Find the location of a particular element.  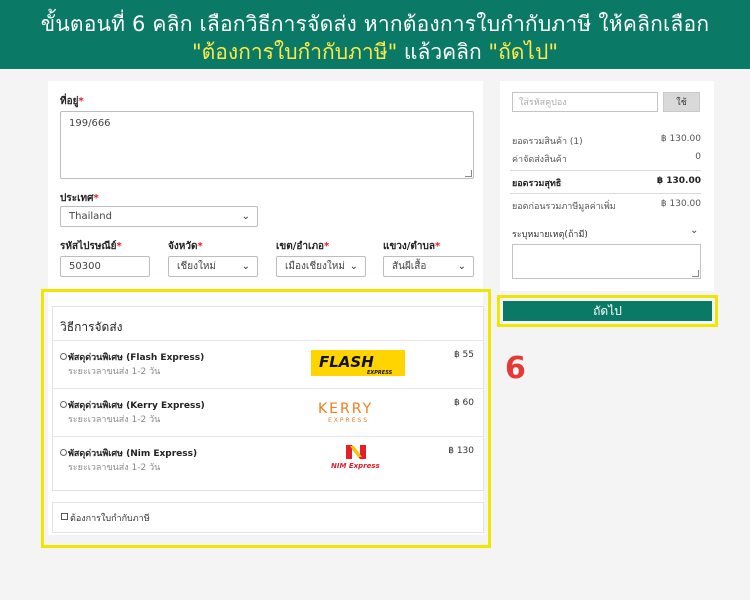

address-textarea: 199/666 is located at coordinates (267, 145).